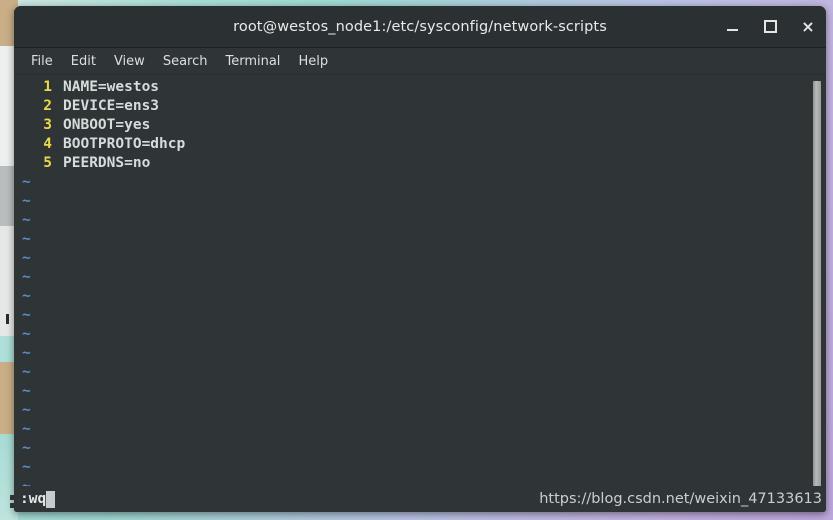 This screenshot has width=833, height=520. I want to click on line-number: 3, so click(47, 125).